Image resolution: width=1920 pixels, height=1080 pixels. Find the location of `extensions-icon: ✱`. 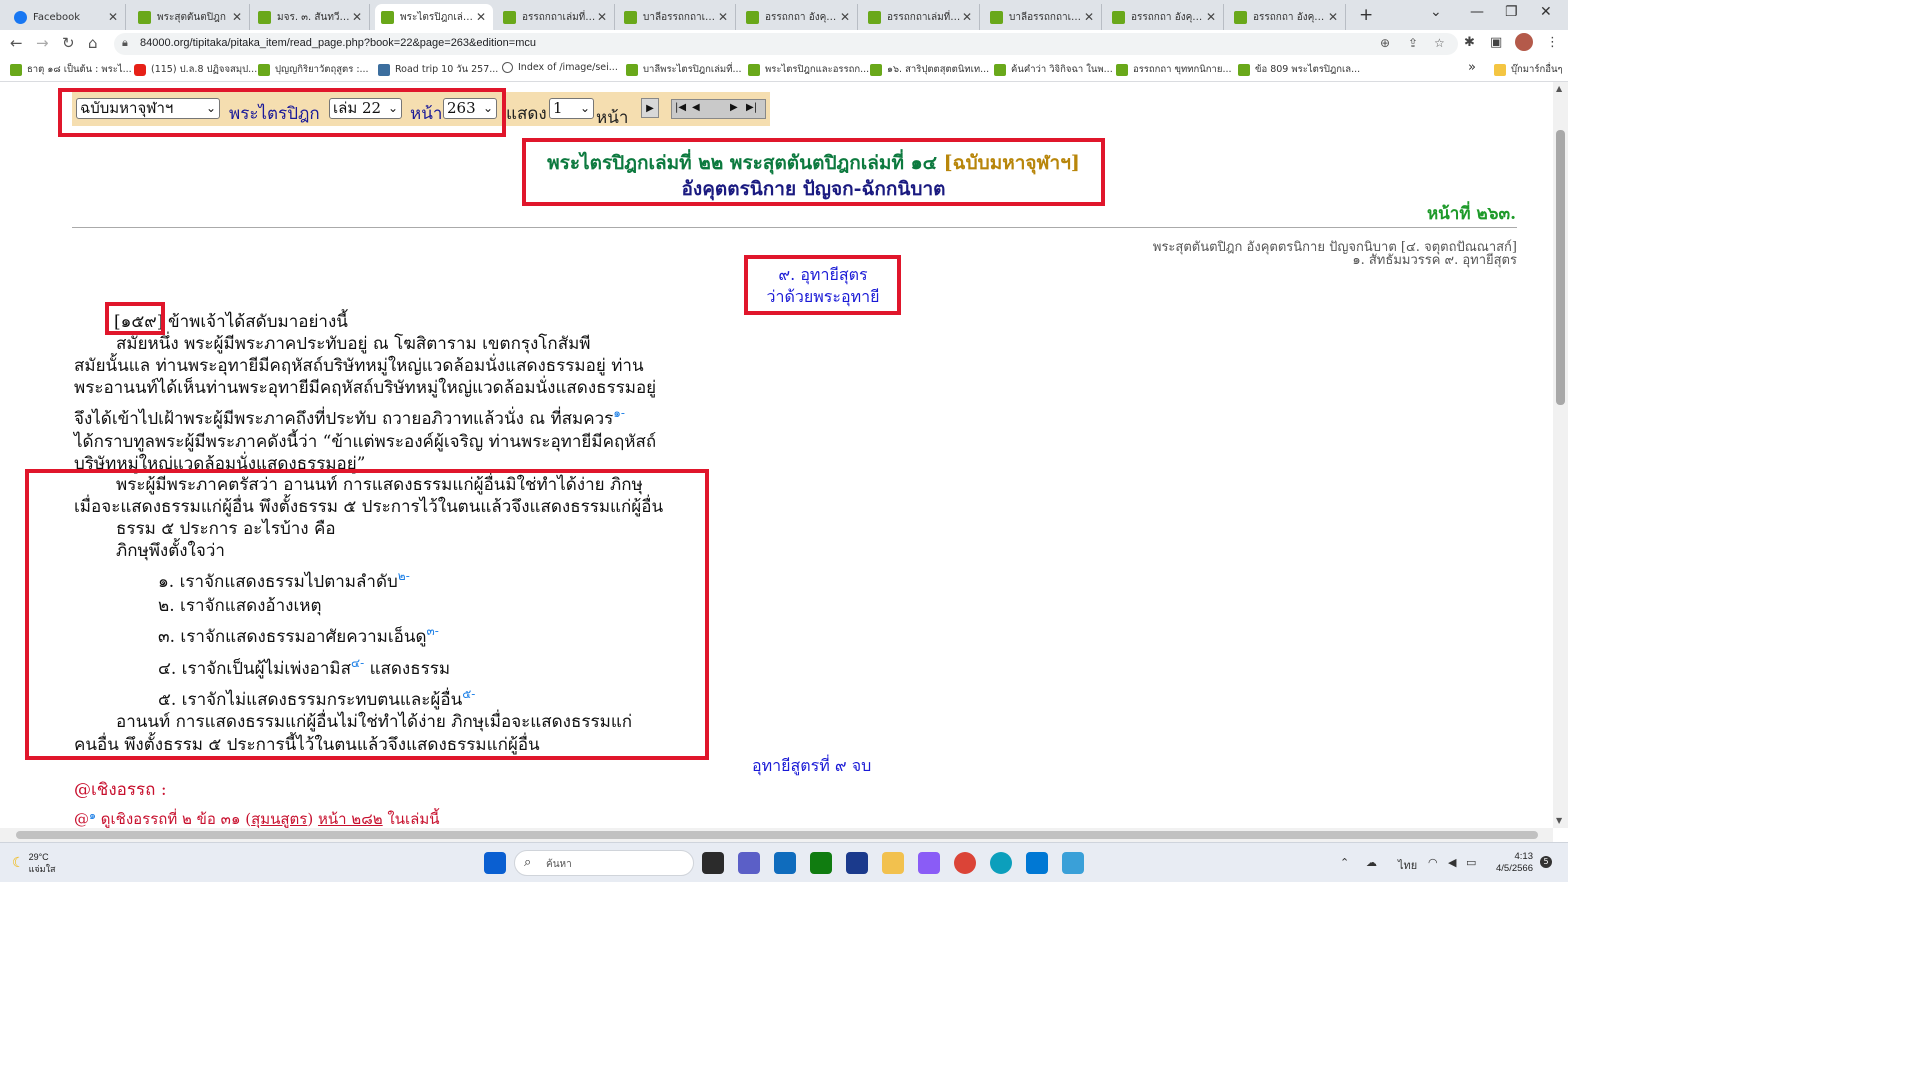

extensions-icon: ✱ is located at coordinates (1469, 42).